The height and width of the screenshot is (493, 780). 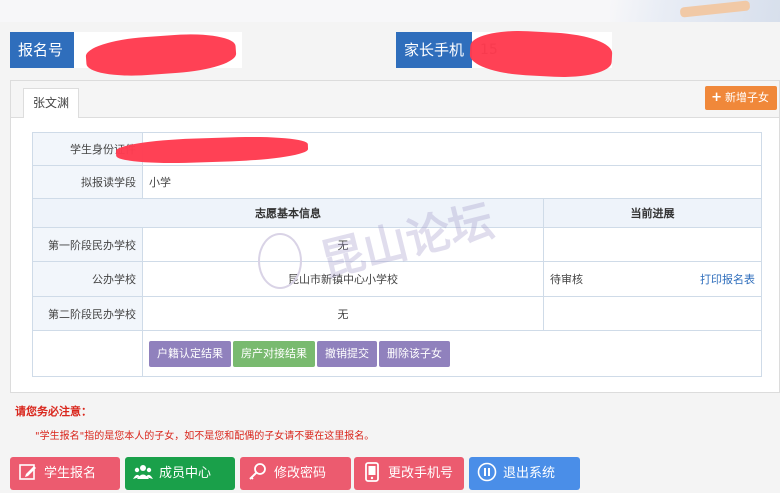 What do you see at coordinates (716, 97) in the screenshot?
I see `plus-icon: +` at bounding box center [716, 97].